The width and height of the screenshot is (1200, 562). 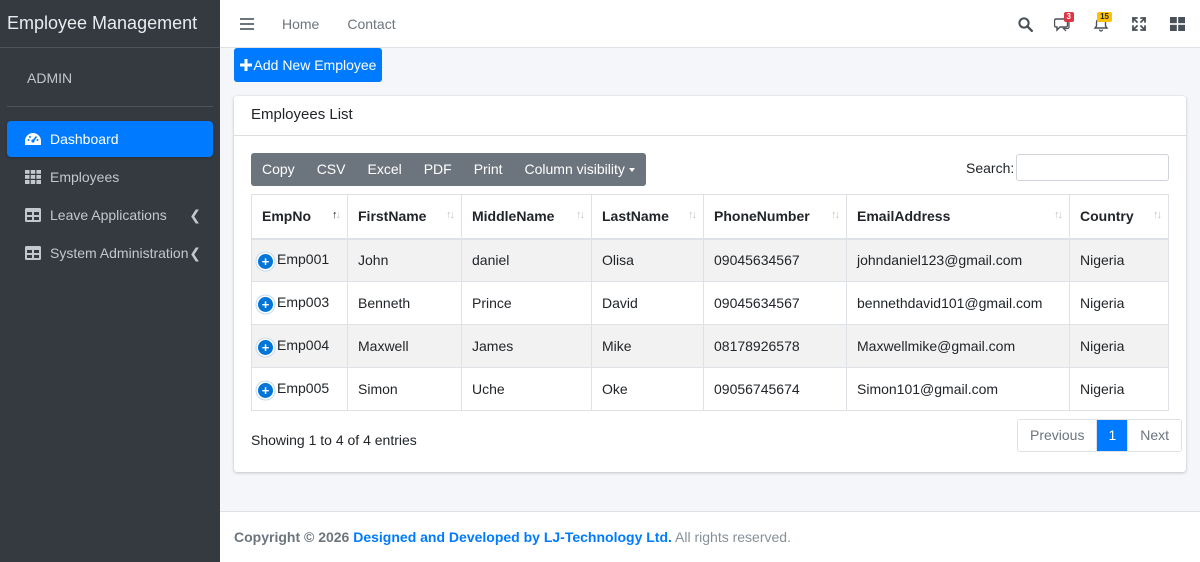 I want to click on cell-email: Simon101@gmail.com, so click(x=958, y=389).